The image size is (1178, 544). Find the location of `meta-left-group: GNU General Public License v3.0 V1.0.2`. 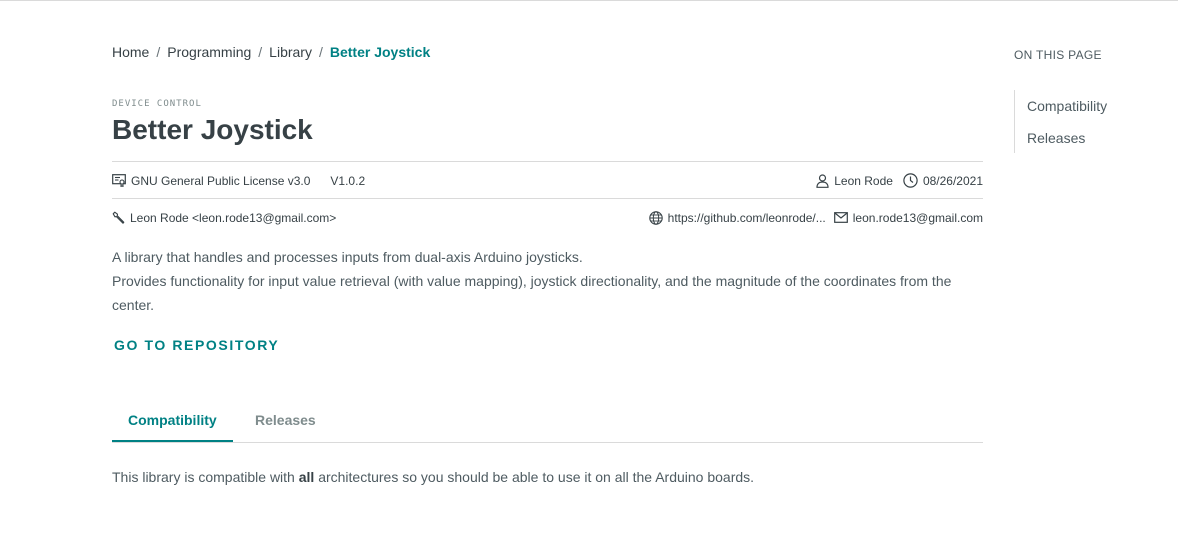

meta-left-group: GNU General Public License v3.0 V1.0.2 is located at coordinates (238, 181).